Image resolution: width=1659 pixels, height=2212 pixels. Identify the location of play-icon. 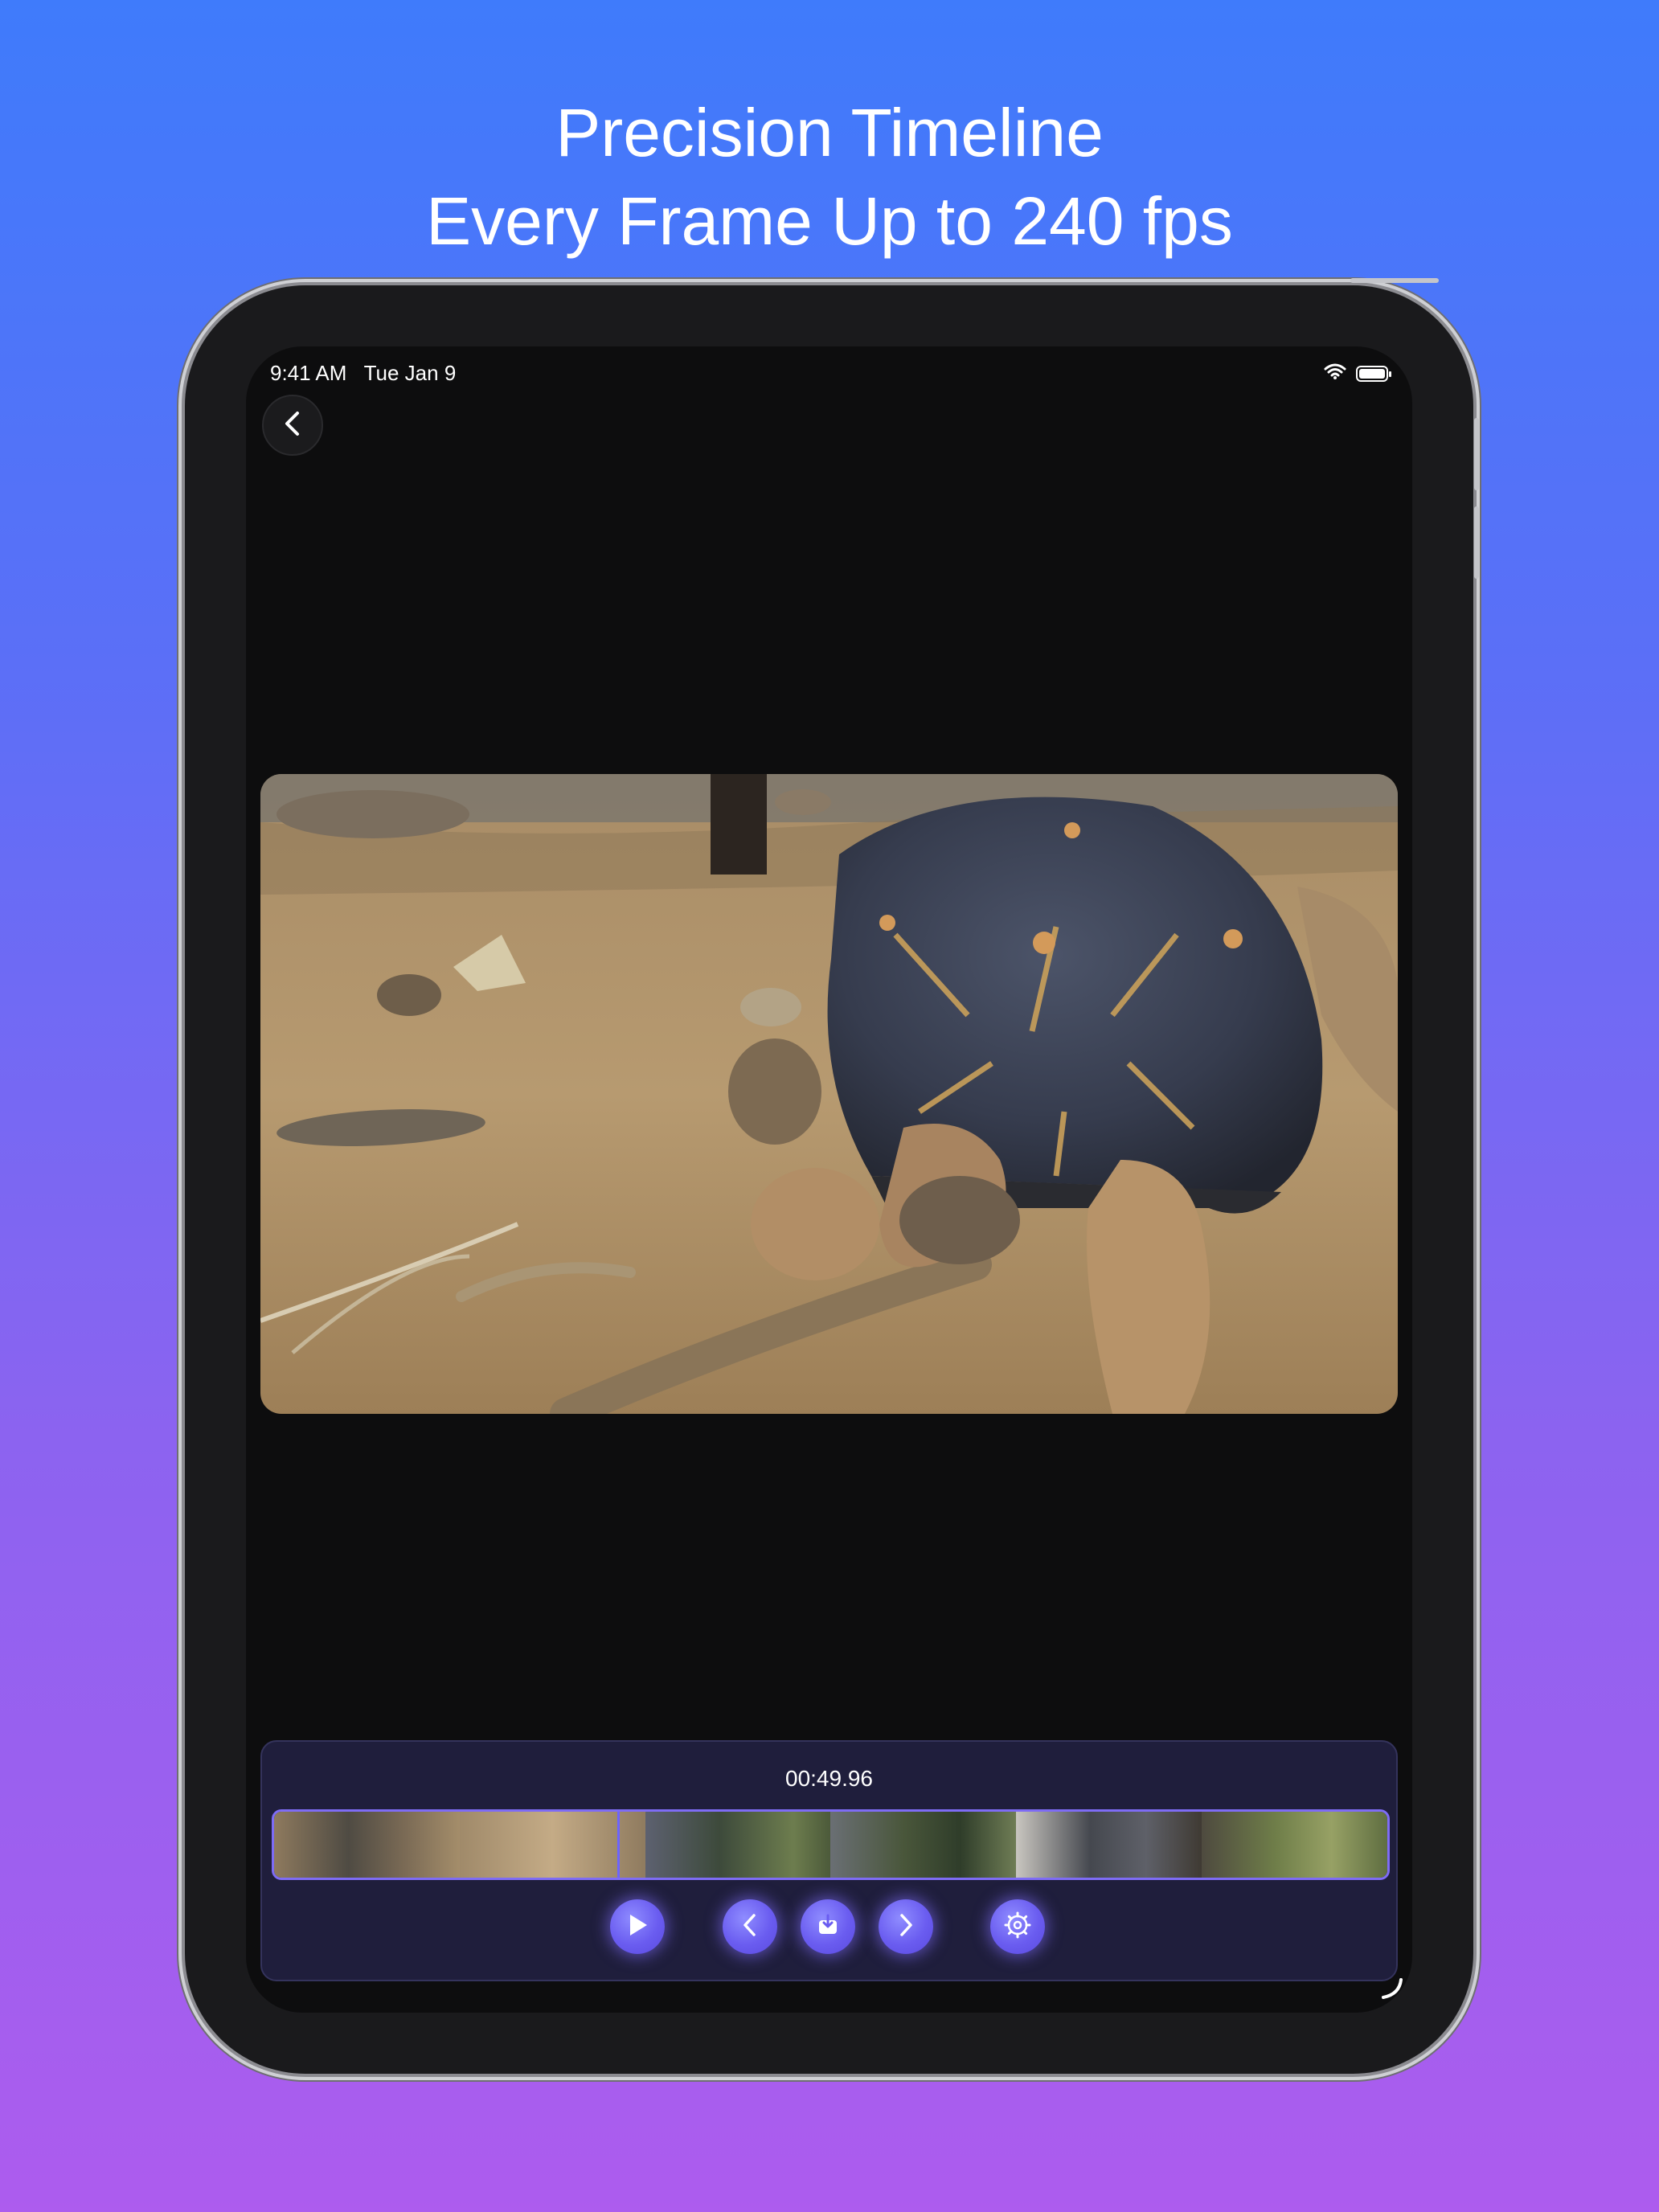
(637, 1927).